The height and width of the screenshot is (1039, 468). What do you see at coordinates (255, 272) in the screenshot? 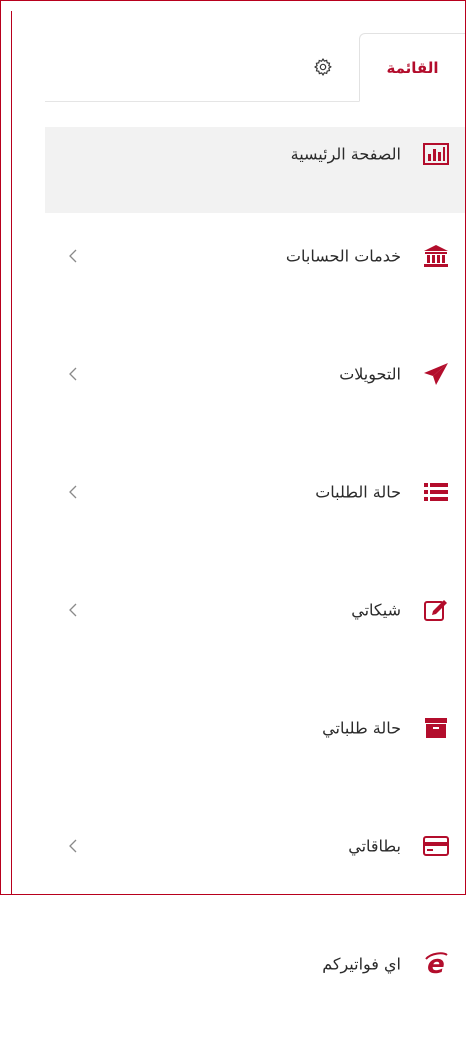
I see `menu-item-account-services: خدمات الحسابات` at bounding box center [255, 272].